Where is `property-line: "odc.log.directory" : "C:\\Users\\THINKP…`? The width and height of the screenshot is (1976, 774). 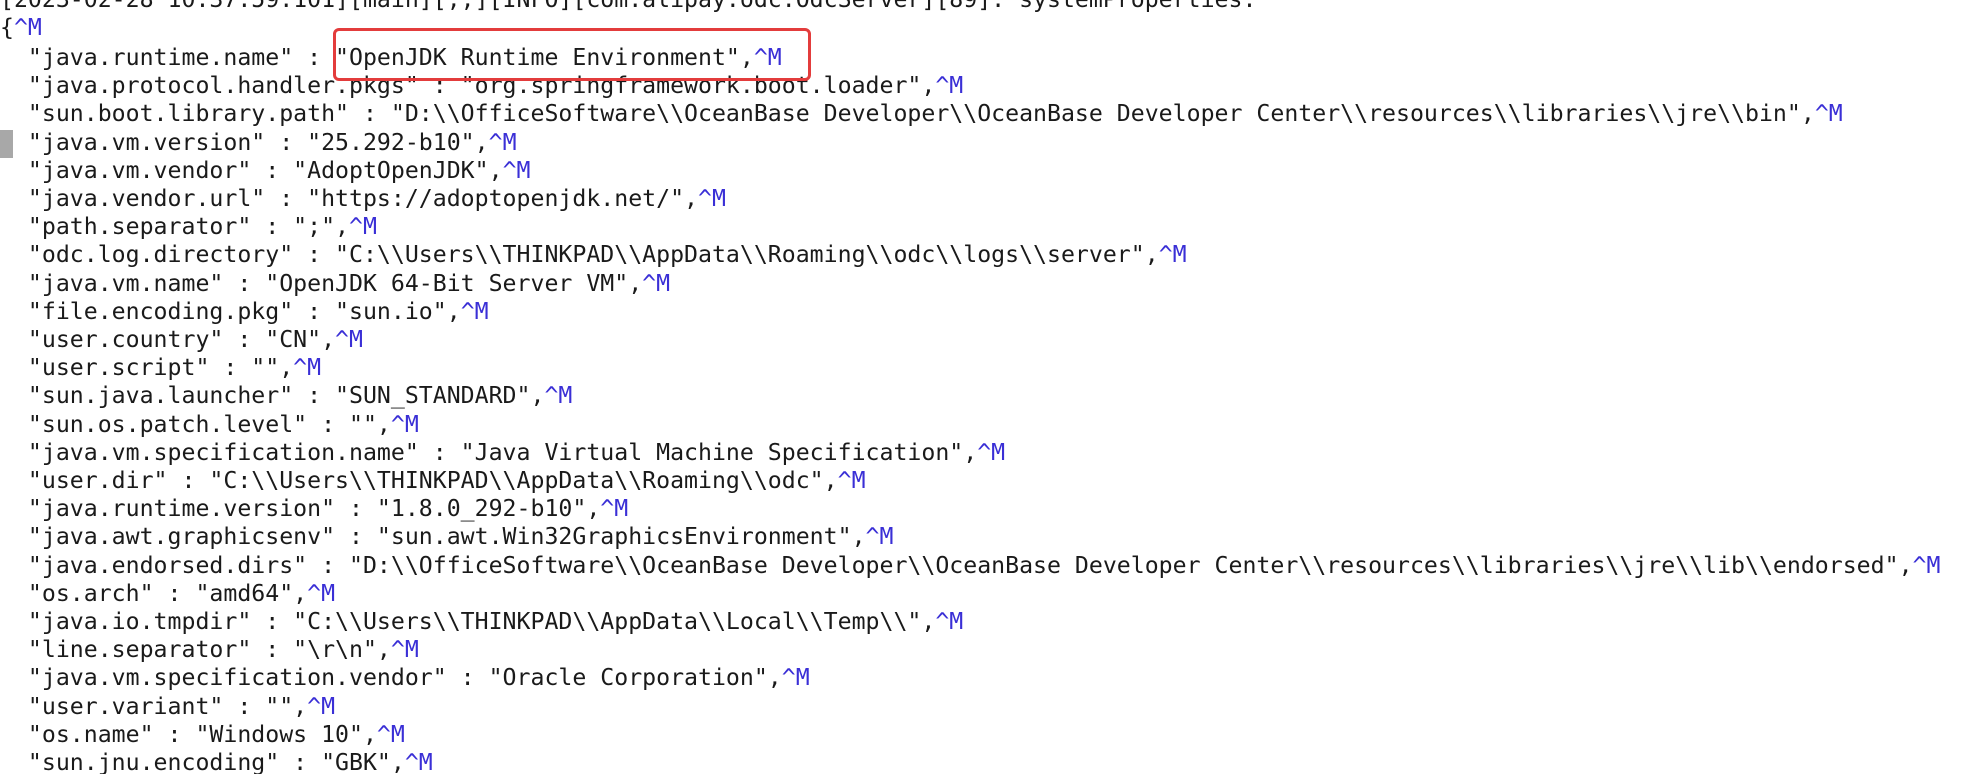
property-line: "odc.log.directory" : "C:\\Users\\THINKP… is located at coordinates (593, 255).